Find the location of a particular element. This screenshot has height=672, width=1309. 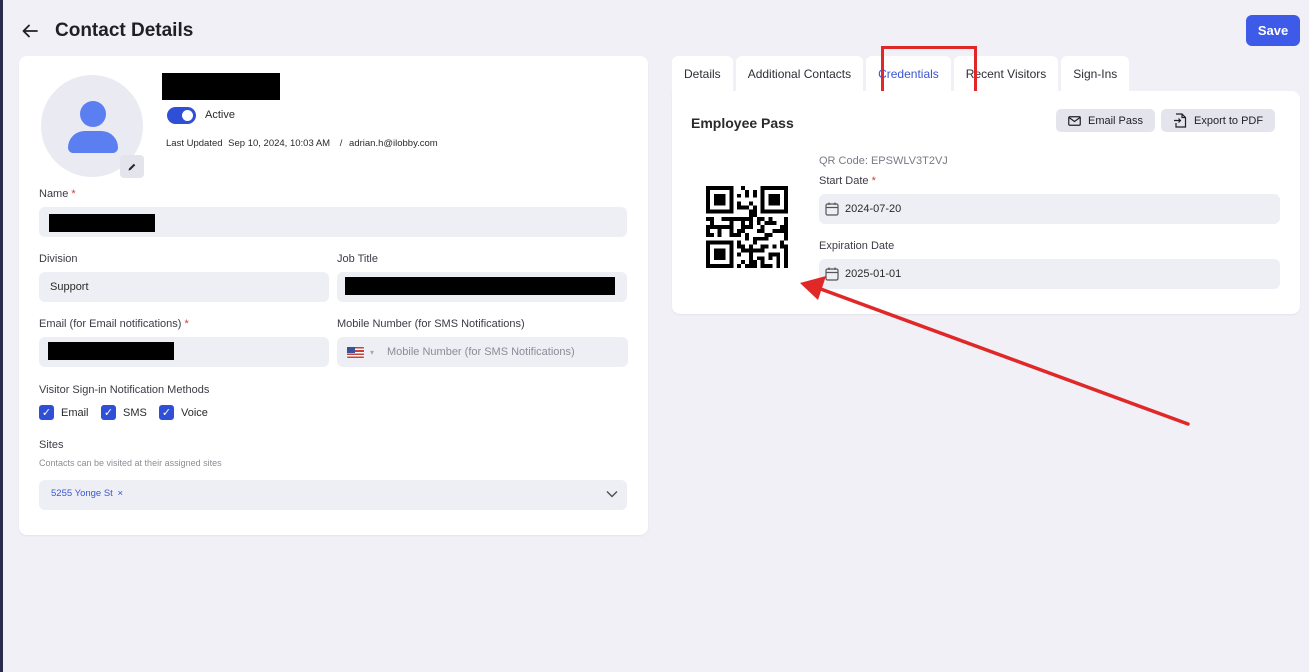

email-checkbox: ✓ is located at coordinates (46, 412).